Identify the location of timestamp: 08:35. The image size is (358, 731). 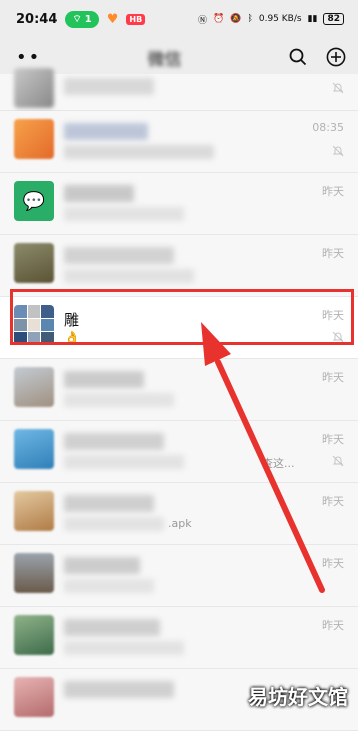
(328, 127).